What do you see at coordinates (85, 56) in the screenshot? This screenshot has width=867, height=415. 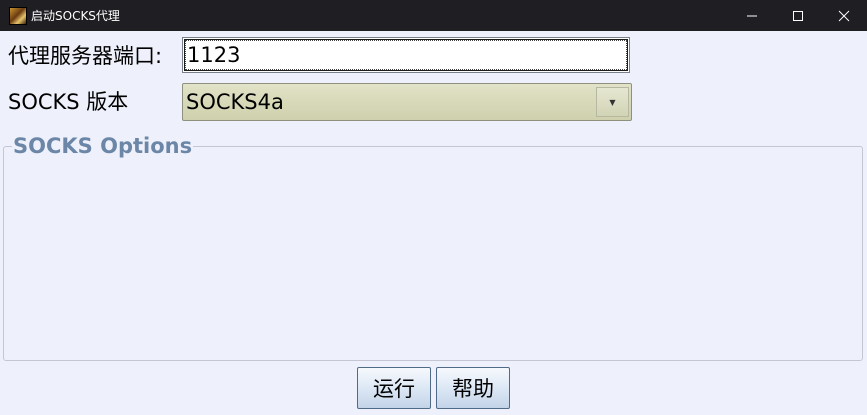 I see `port-label: 代理服务器端口:` at bounding box center [85, 56].